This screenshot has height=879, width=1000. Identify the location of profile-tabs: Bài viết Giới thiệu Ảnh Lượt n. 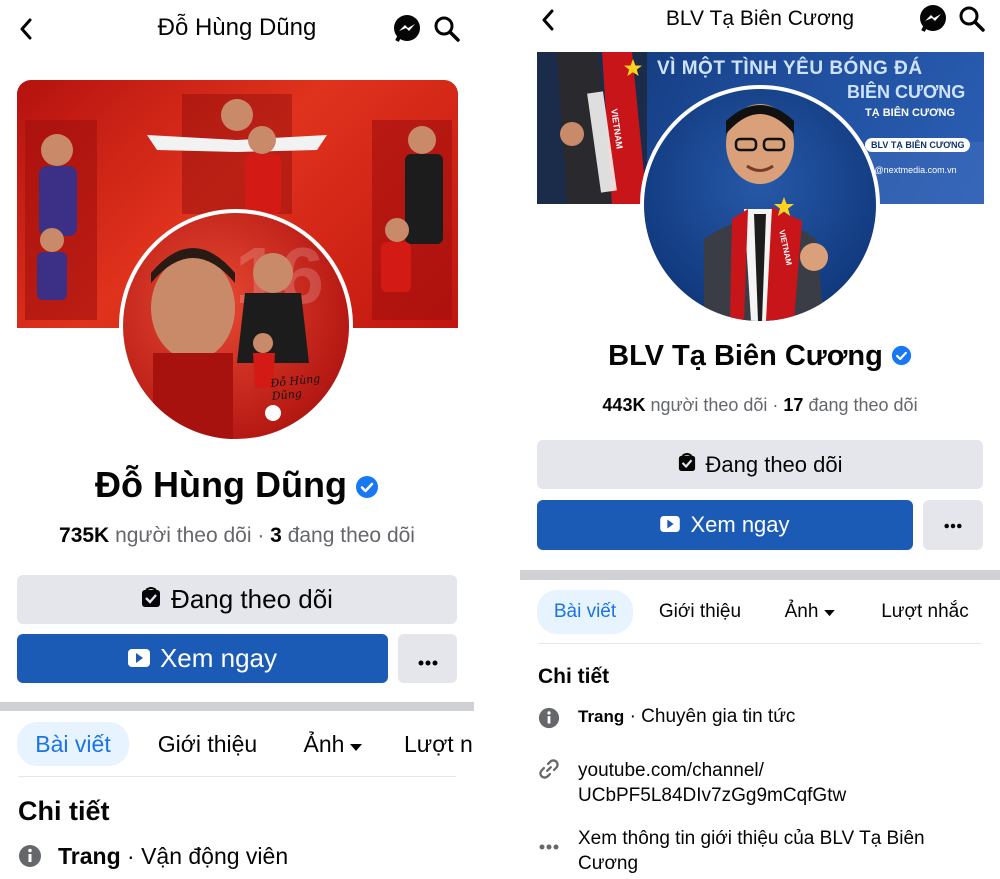
(237, 745).